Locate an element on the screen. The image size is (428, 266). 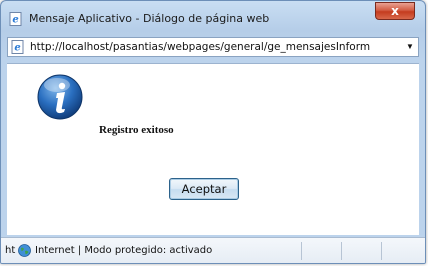
security-zone-text: Internet | Modo protegido: activado is located at coordinates (124, 250).